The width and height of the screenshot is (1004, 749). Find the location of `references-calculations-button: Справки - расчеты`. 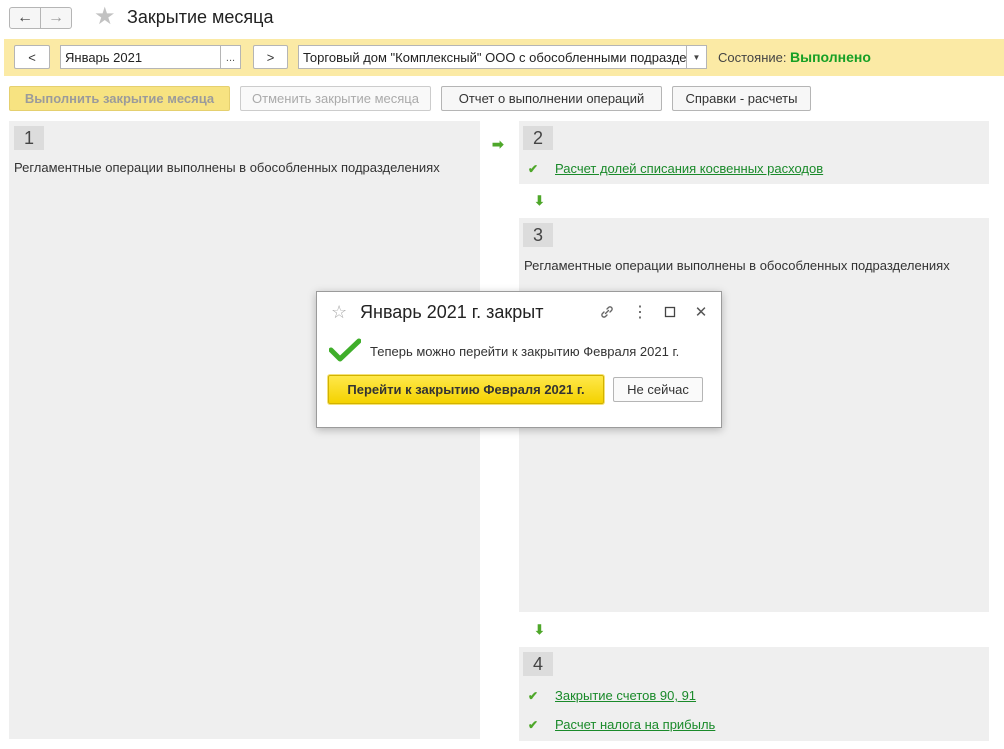

references-calculations-button: Справки - расчеты is located at coordinates (741, 98).